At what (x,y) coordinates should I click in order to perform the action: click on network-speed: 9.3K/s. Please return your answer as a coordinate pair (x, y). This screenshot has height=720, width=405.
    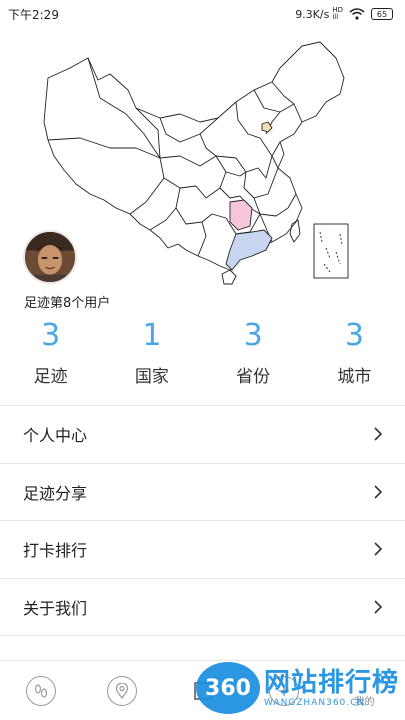
    Looking at the image, I should click on (312, 14).